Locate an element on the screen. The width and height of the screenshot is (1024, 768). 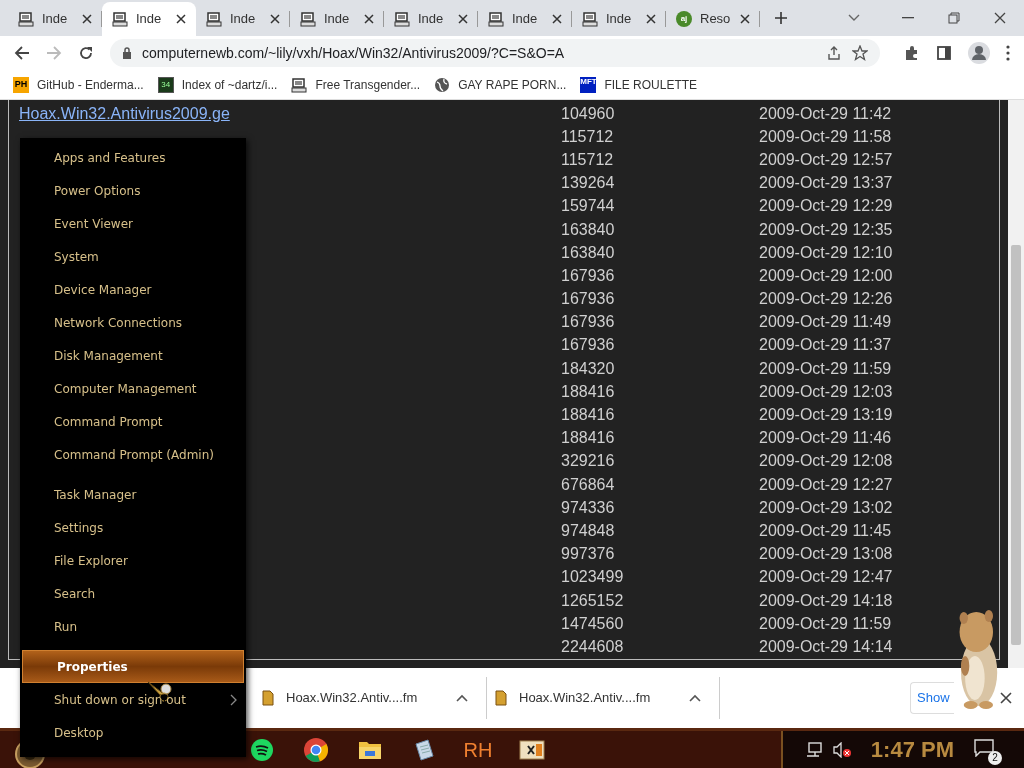
file-date: 2009-Oct-29 12:57 is located at coordinates (826, 159).